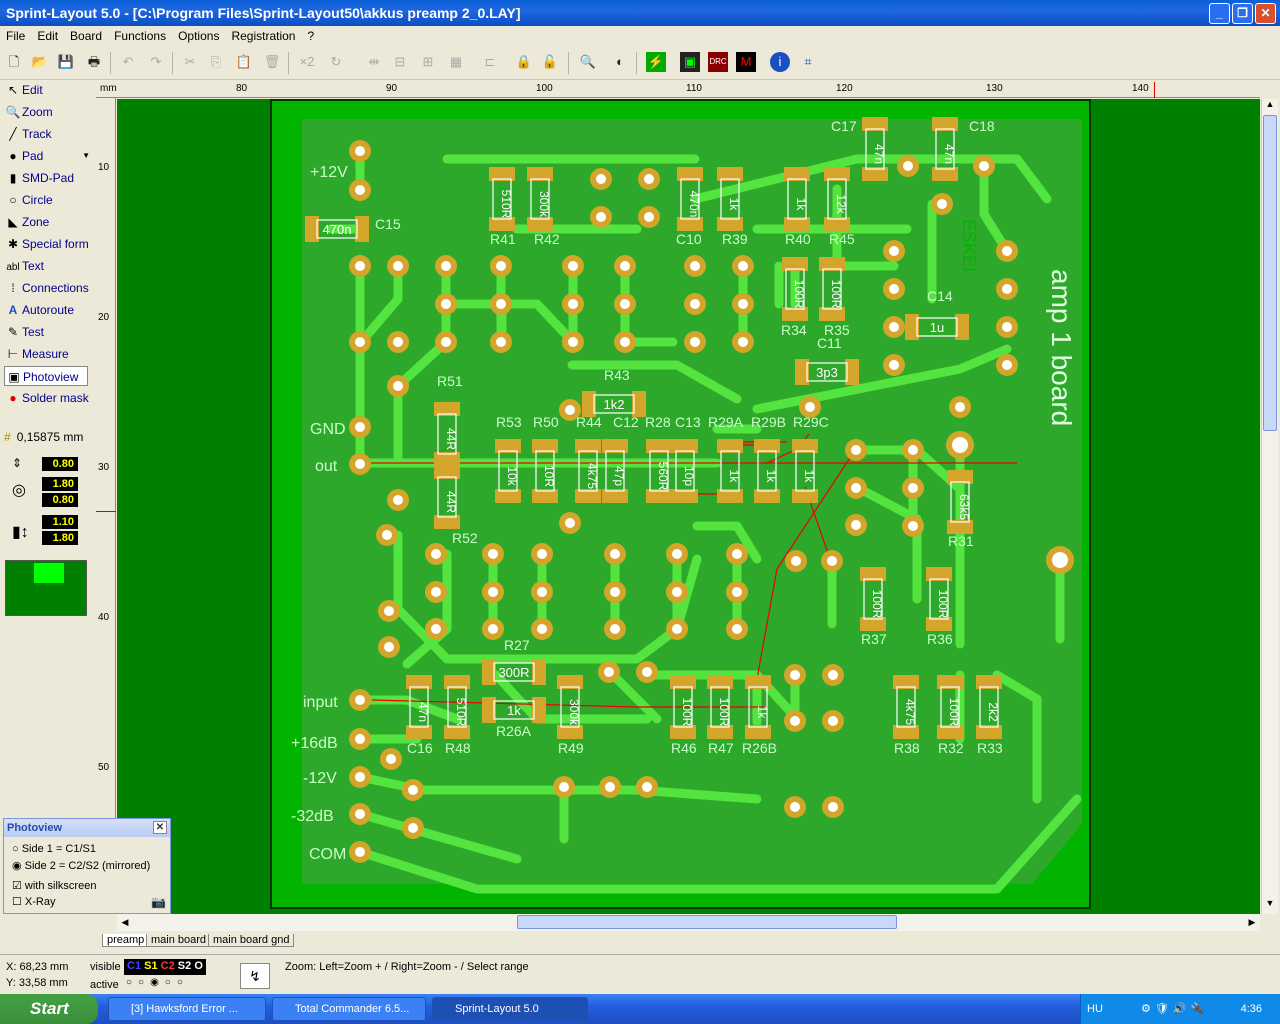  I want to click on rotate-icon: ↻, so click(336, 62).